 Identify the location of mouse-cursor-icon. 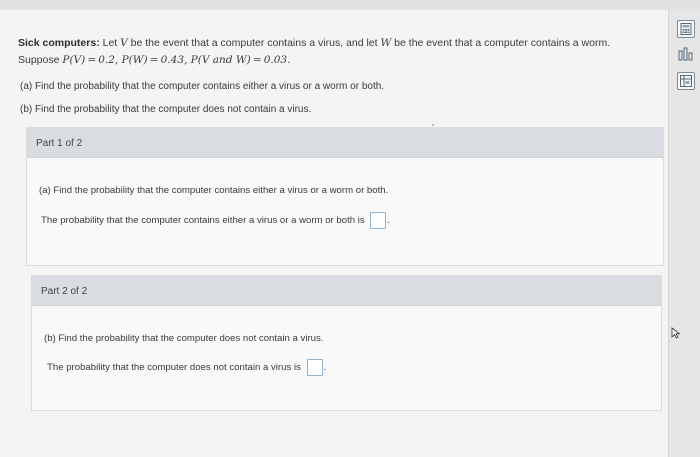
(676, 335).